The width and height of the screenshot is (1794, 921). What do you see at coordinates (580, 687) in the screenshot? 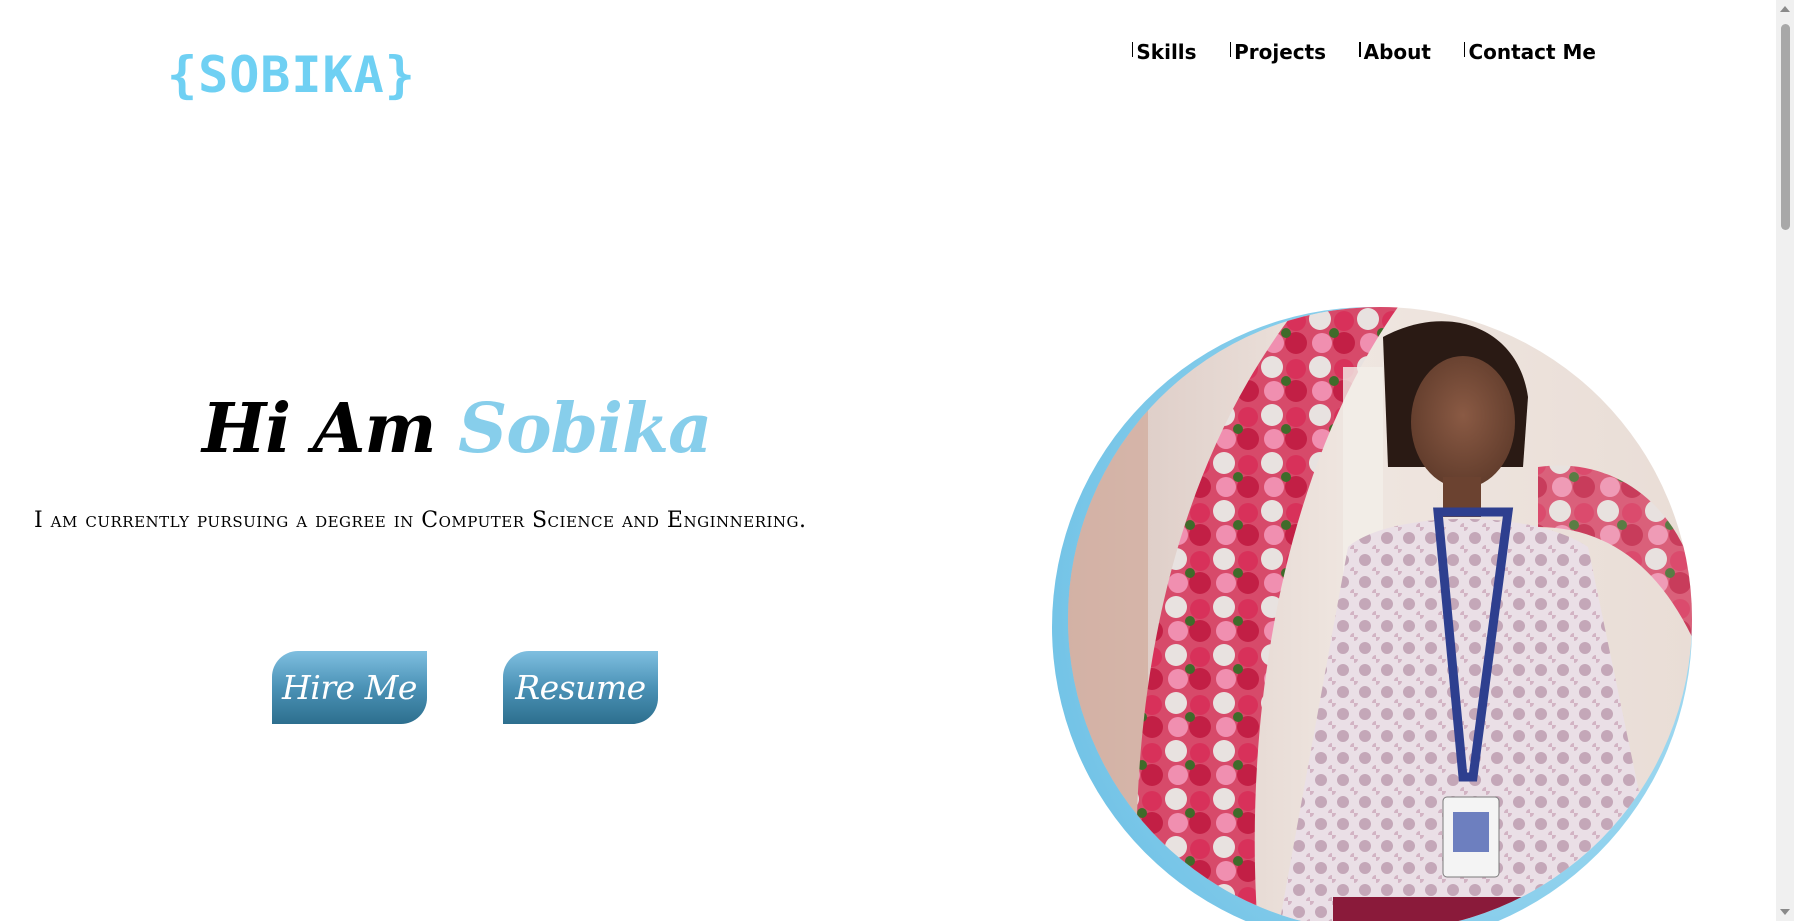
I see `resume-button: Resume` at bounding box center [580, 687].